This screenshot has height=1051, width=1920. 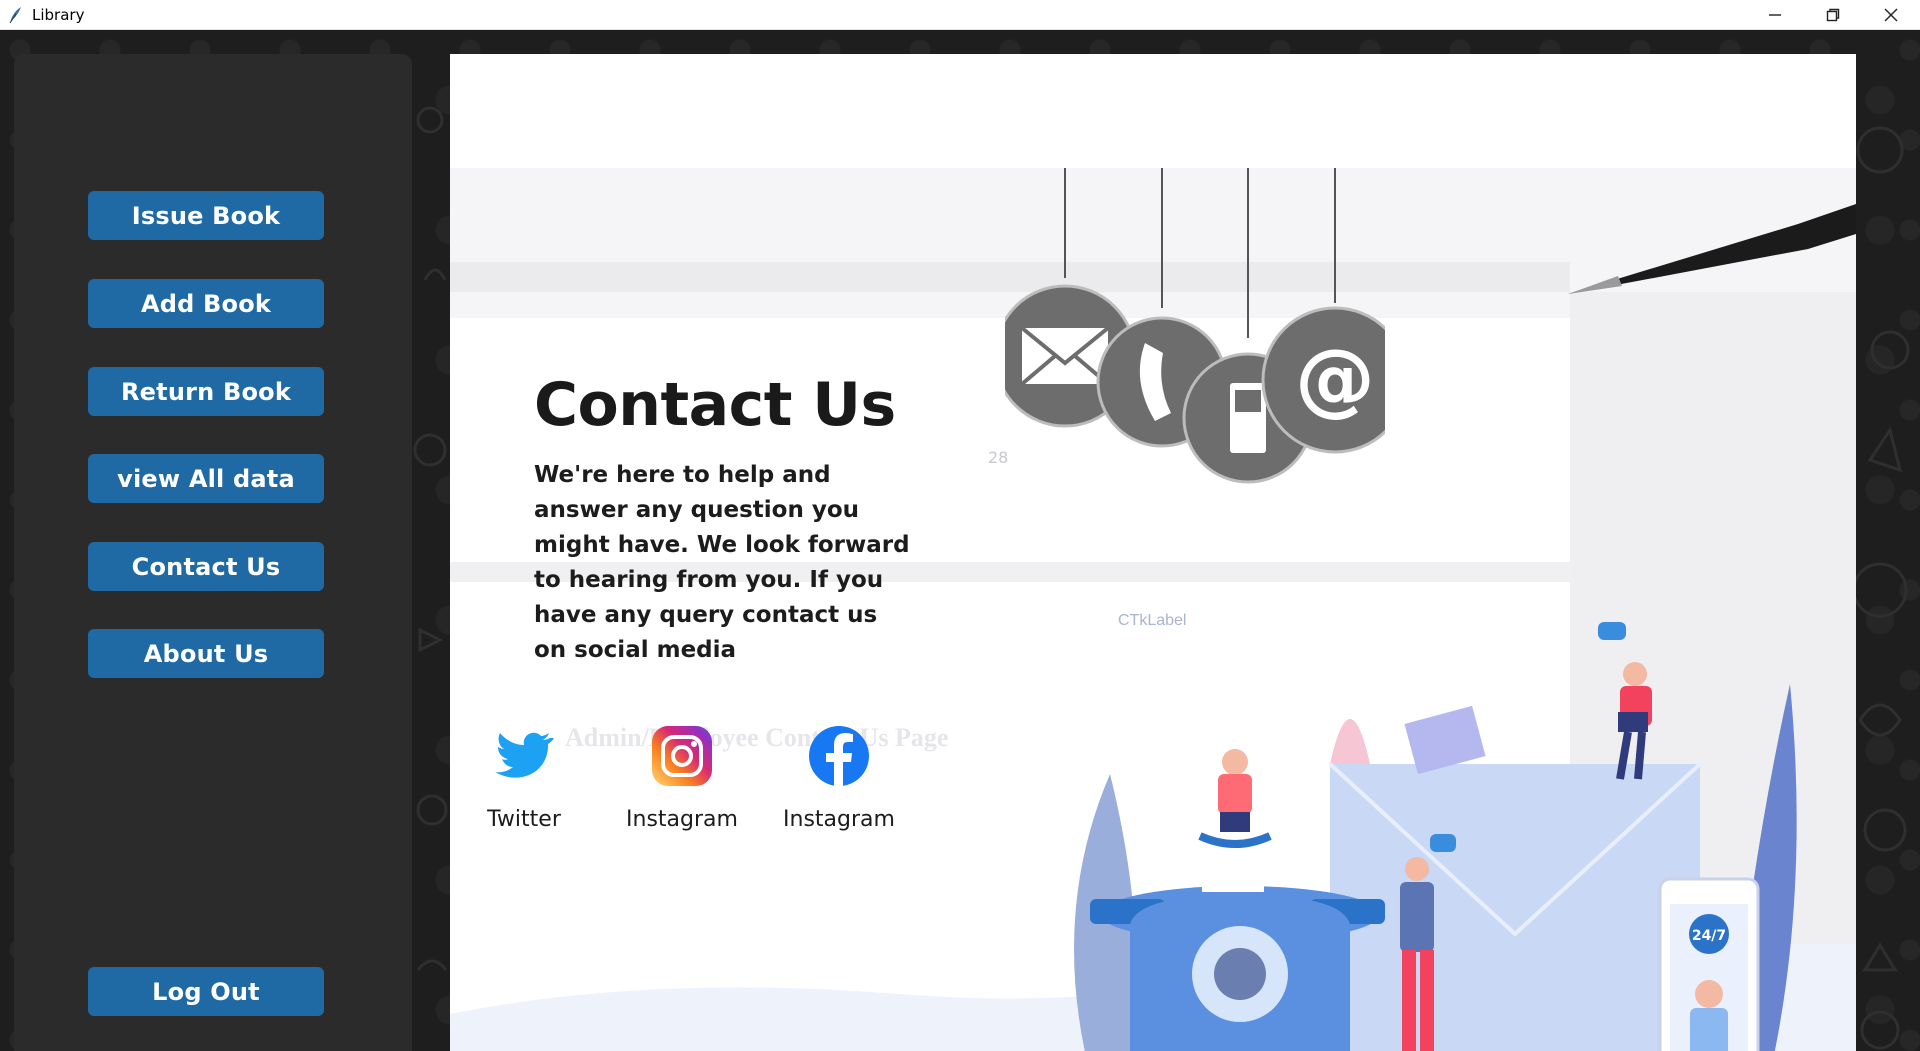 What do you see at coordinates (206, 391) in the screenshot?
I see `return-book-button: Return Book` at bounding box center [206, 391].